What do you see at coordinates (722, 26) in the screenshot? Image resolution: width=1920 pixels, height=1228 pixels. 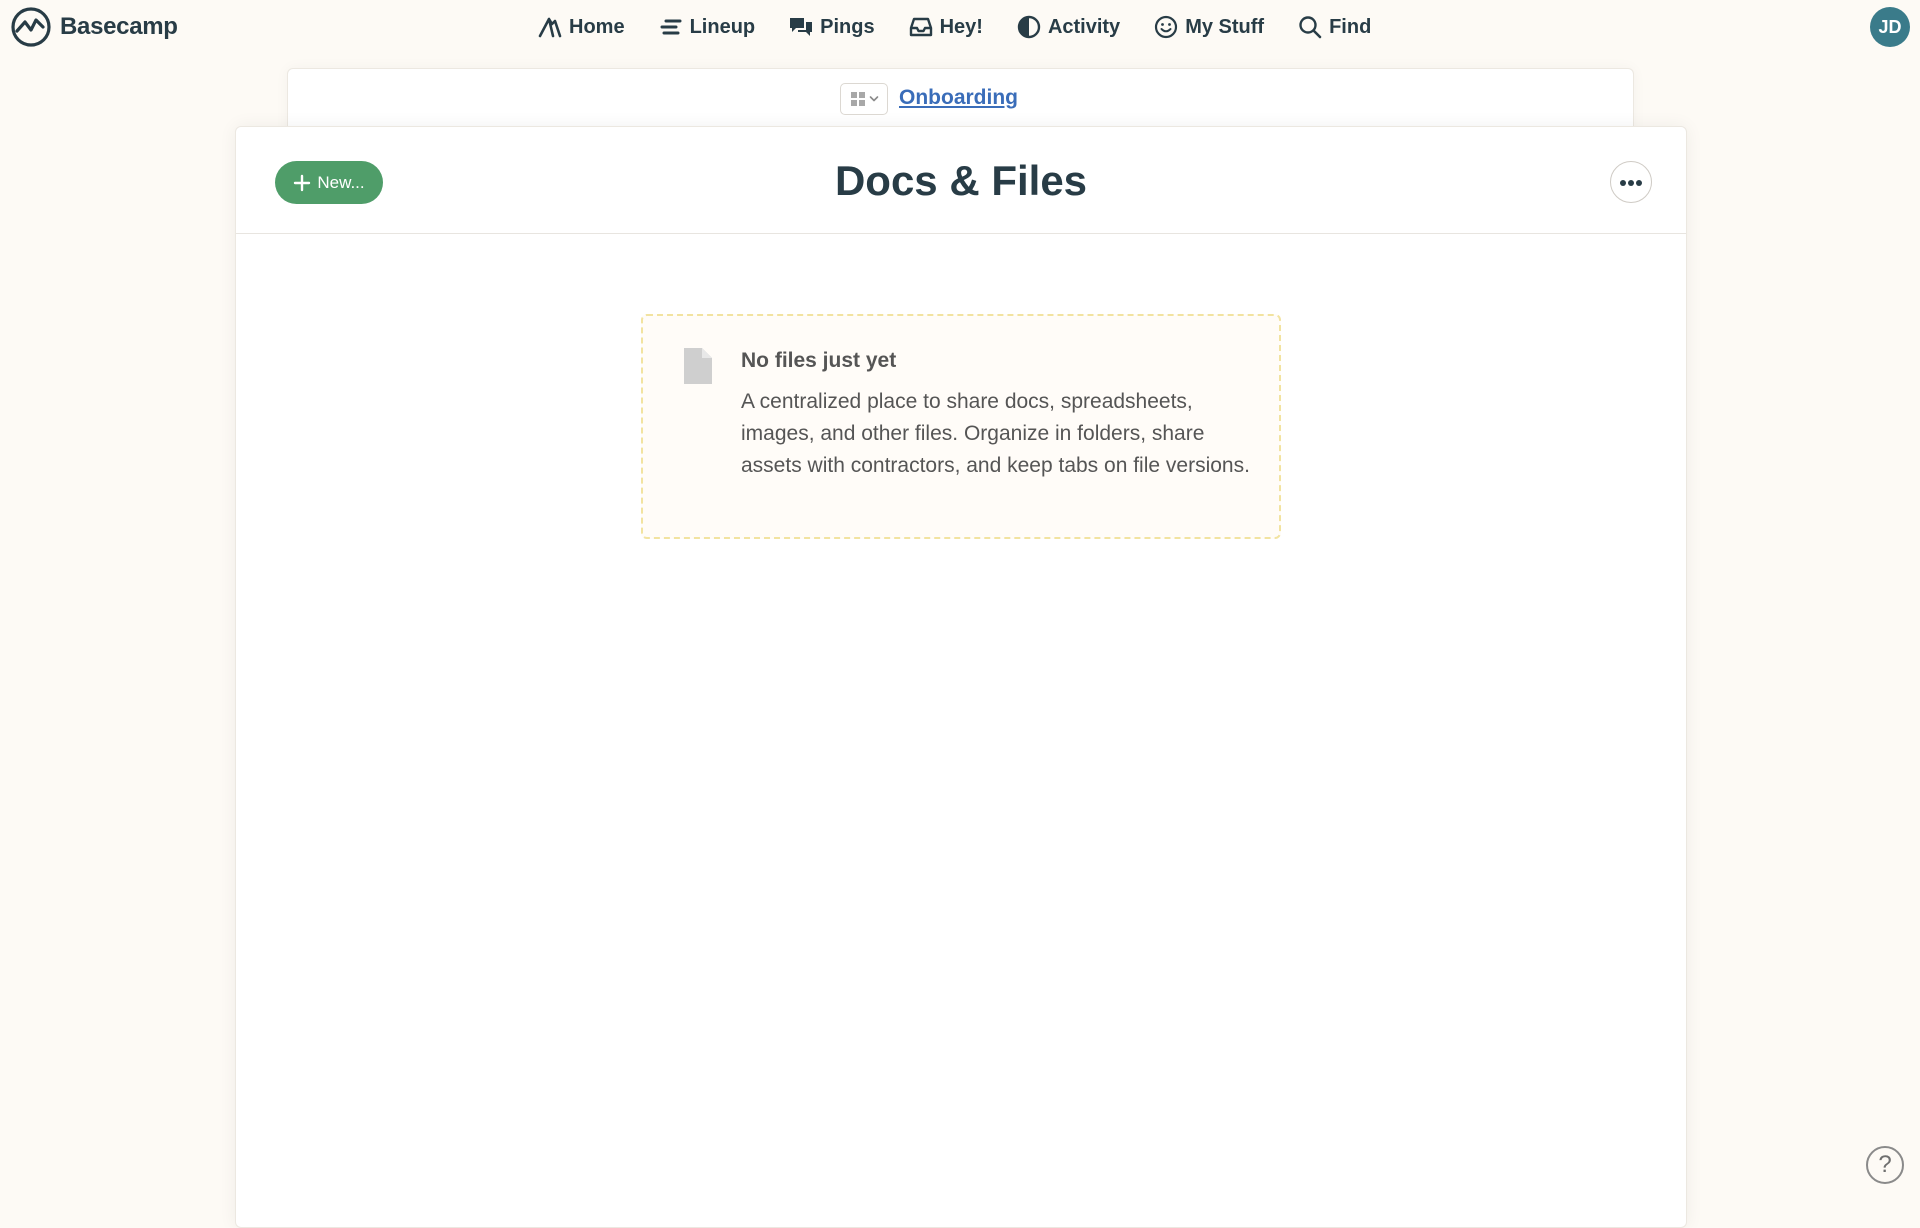 I see `nav-lineup-label: Lineup` at bounding box center [722, 26].